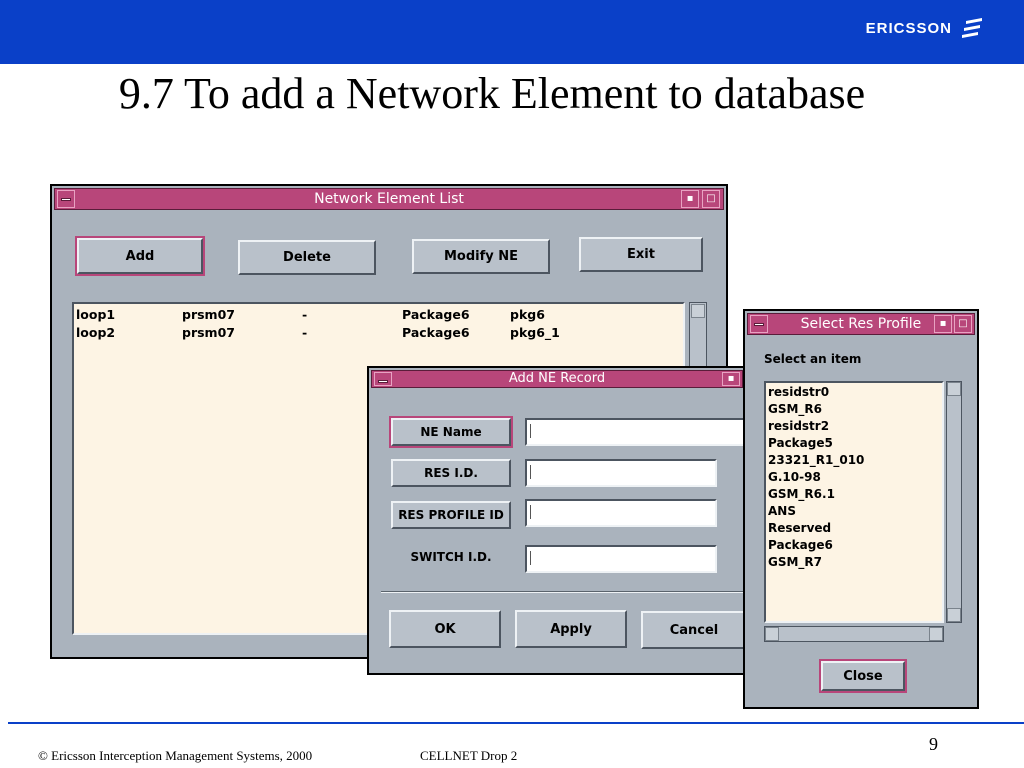 This screenshot has width=1024, height=768. I want to click on modify-ne-button: Modify NE, so click(481, 256).